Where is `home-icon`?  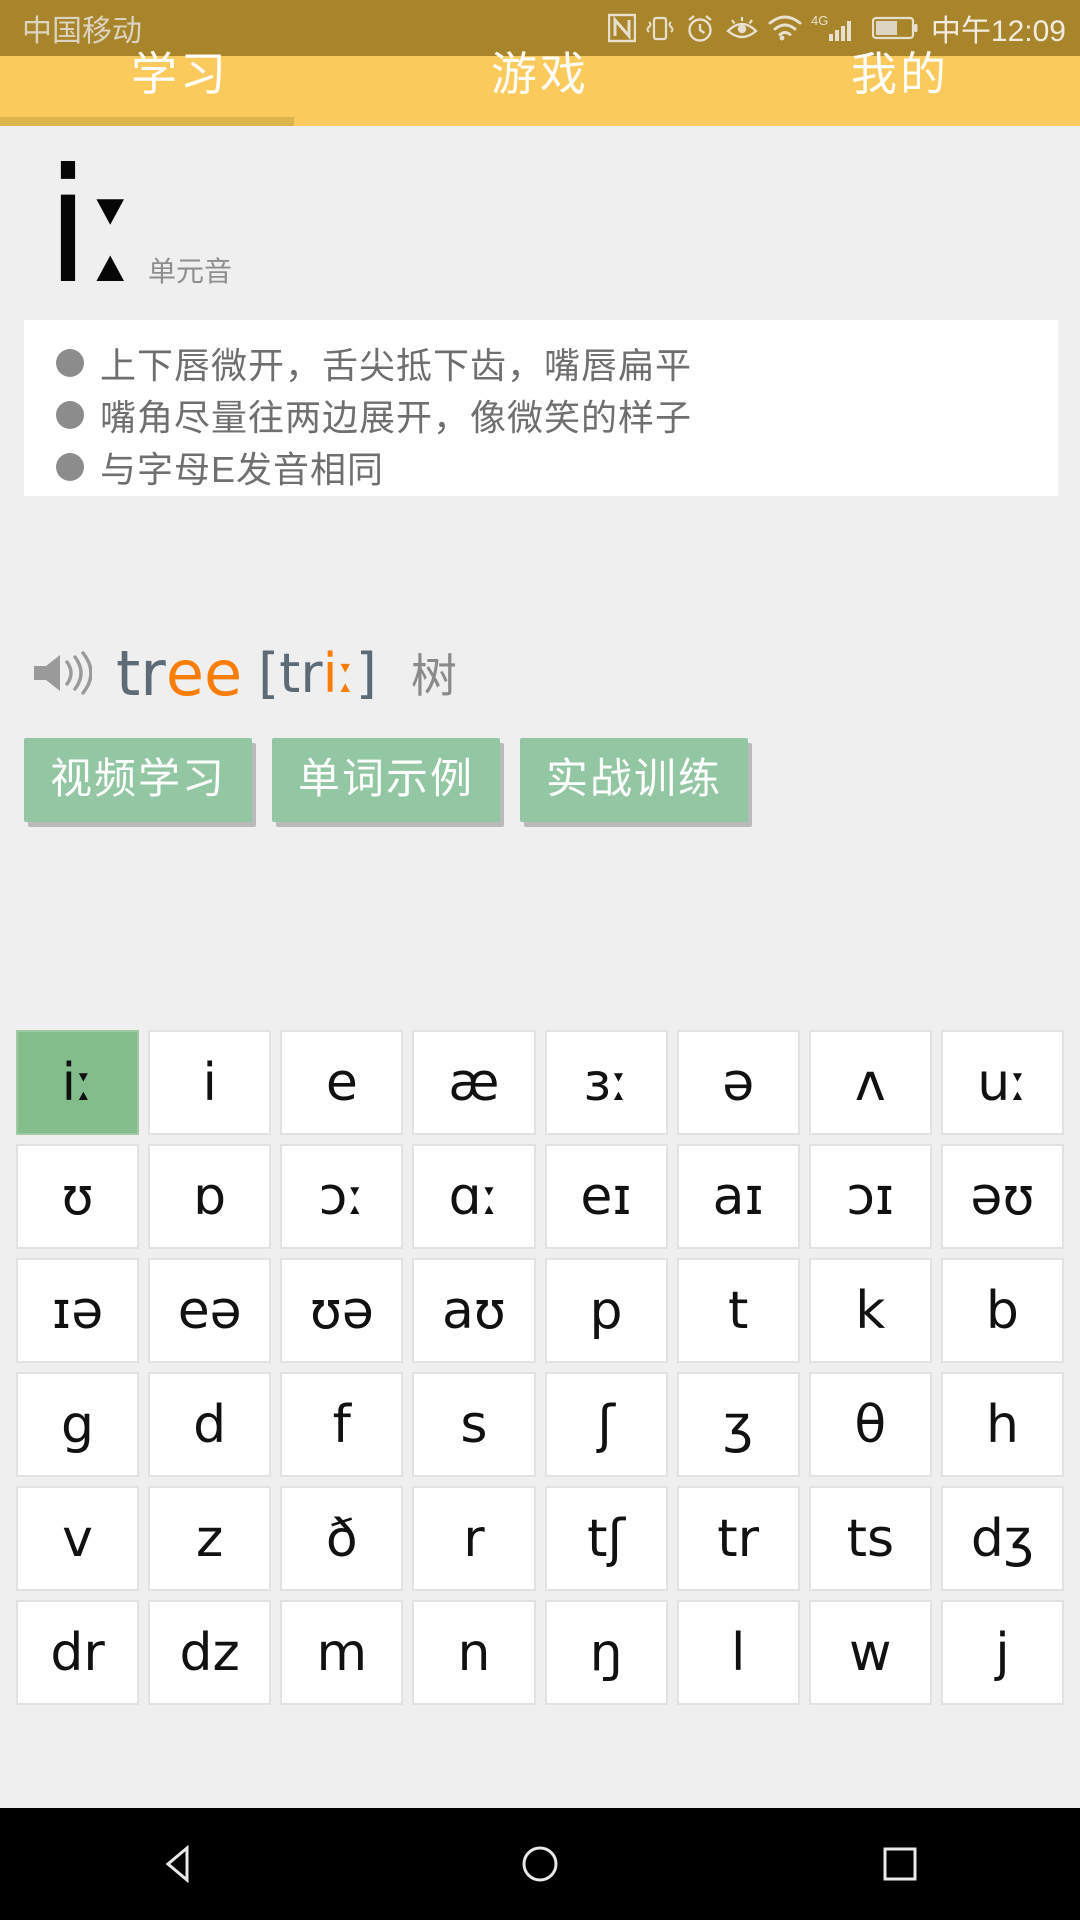
home-icon is located at coordinates (540, 1864).